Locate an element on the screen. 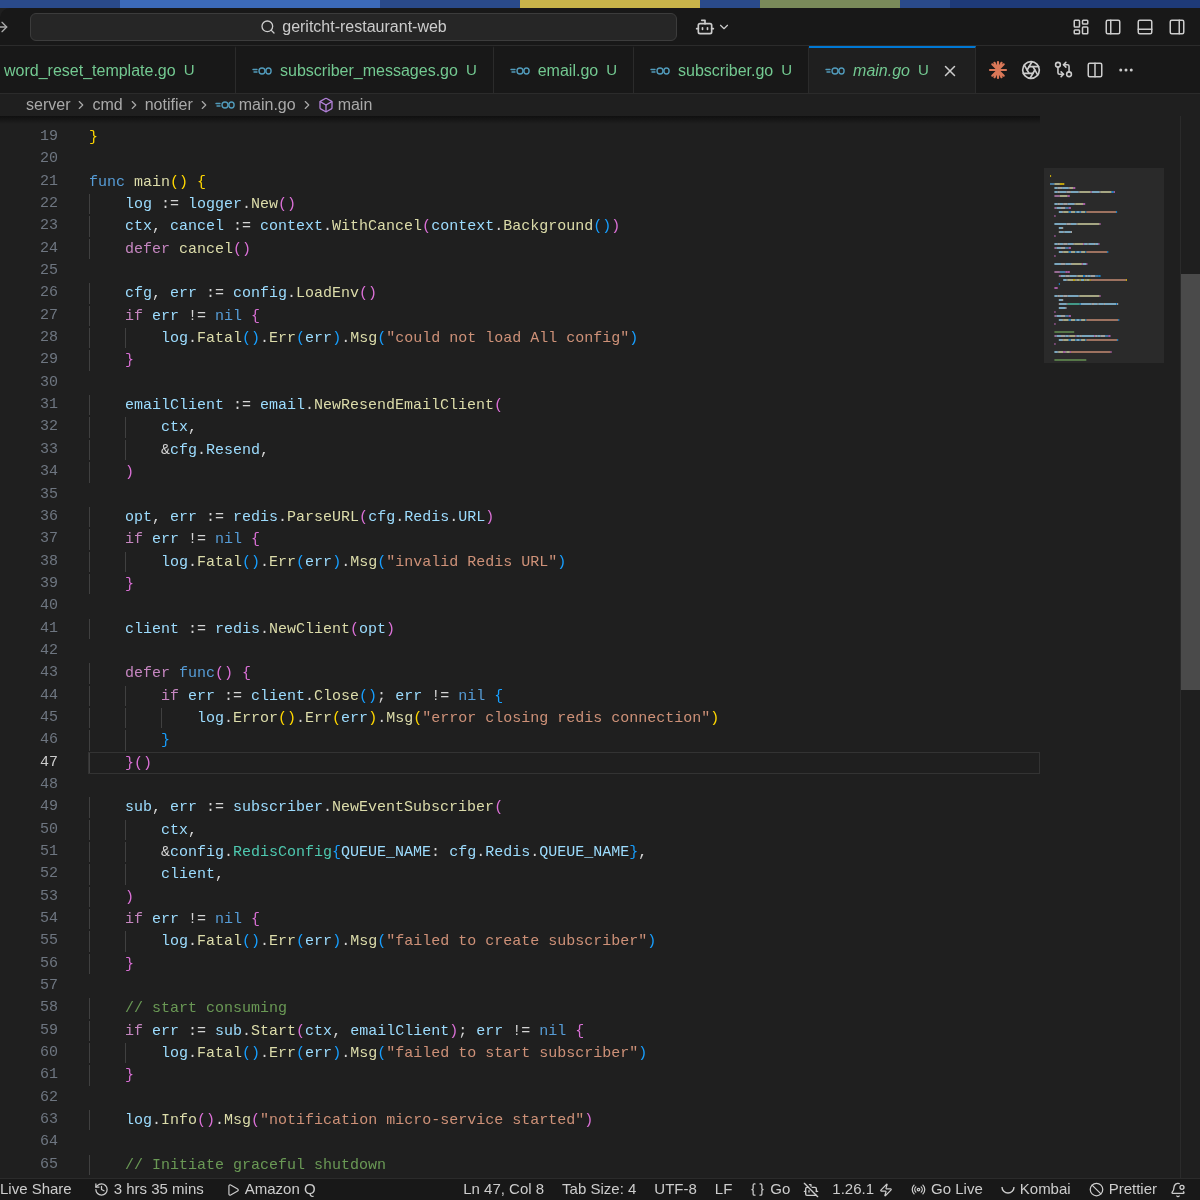 This screenshot has width=1200, height=1200. compare-icon is located at coordinates (1063, 69).